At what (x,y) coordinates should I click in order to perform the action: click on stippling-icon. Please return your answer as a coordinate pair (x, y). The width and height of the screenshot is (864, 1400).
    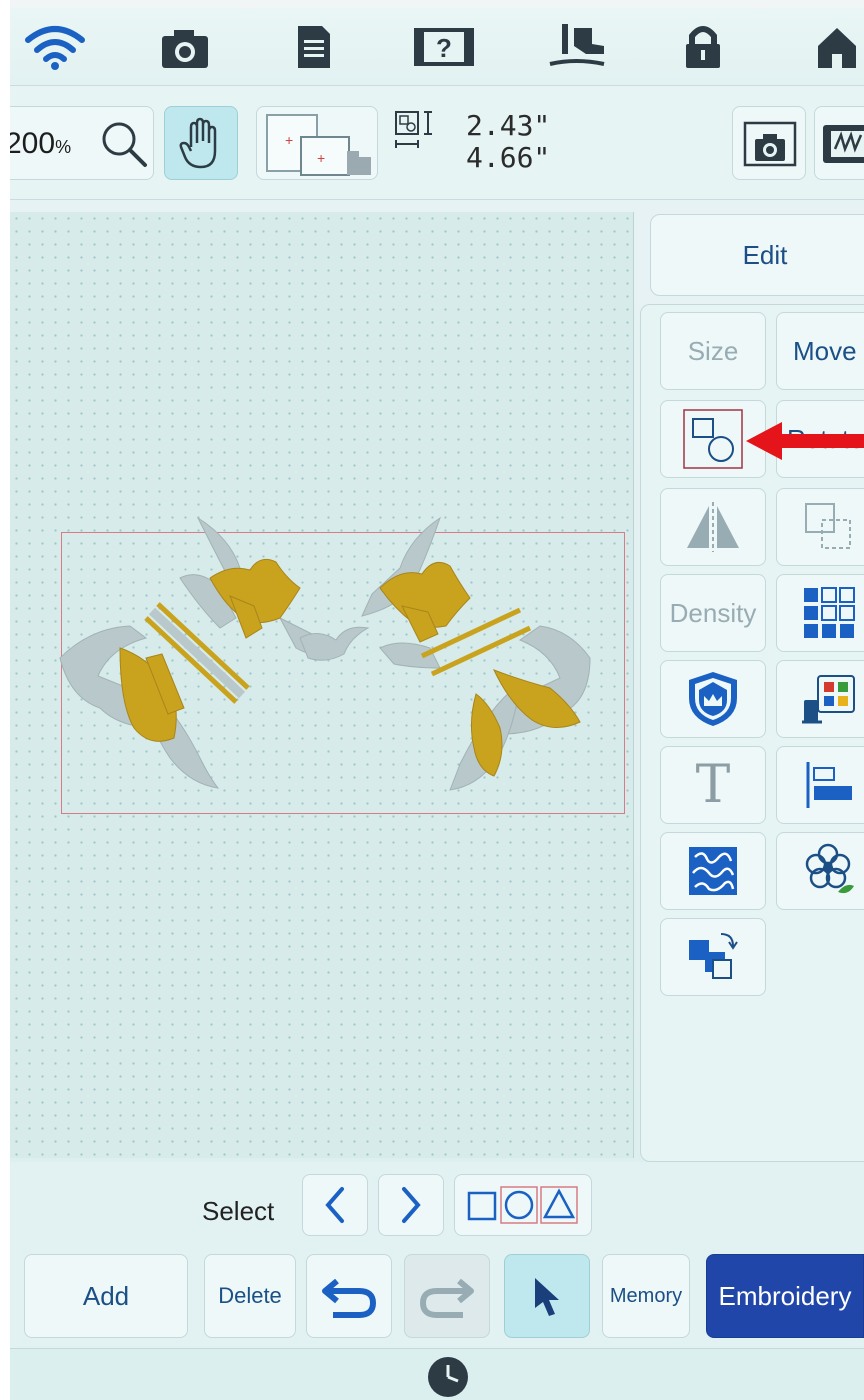
    Looking at the image, I should click on (713, 871).